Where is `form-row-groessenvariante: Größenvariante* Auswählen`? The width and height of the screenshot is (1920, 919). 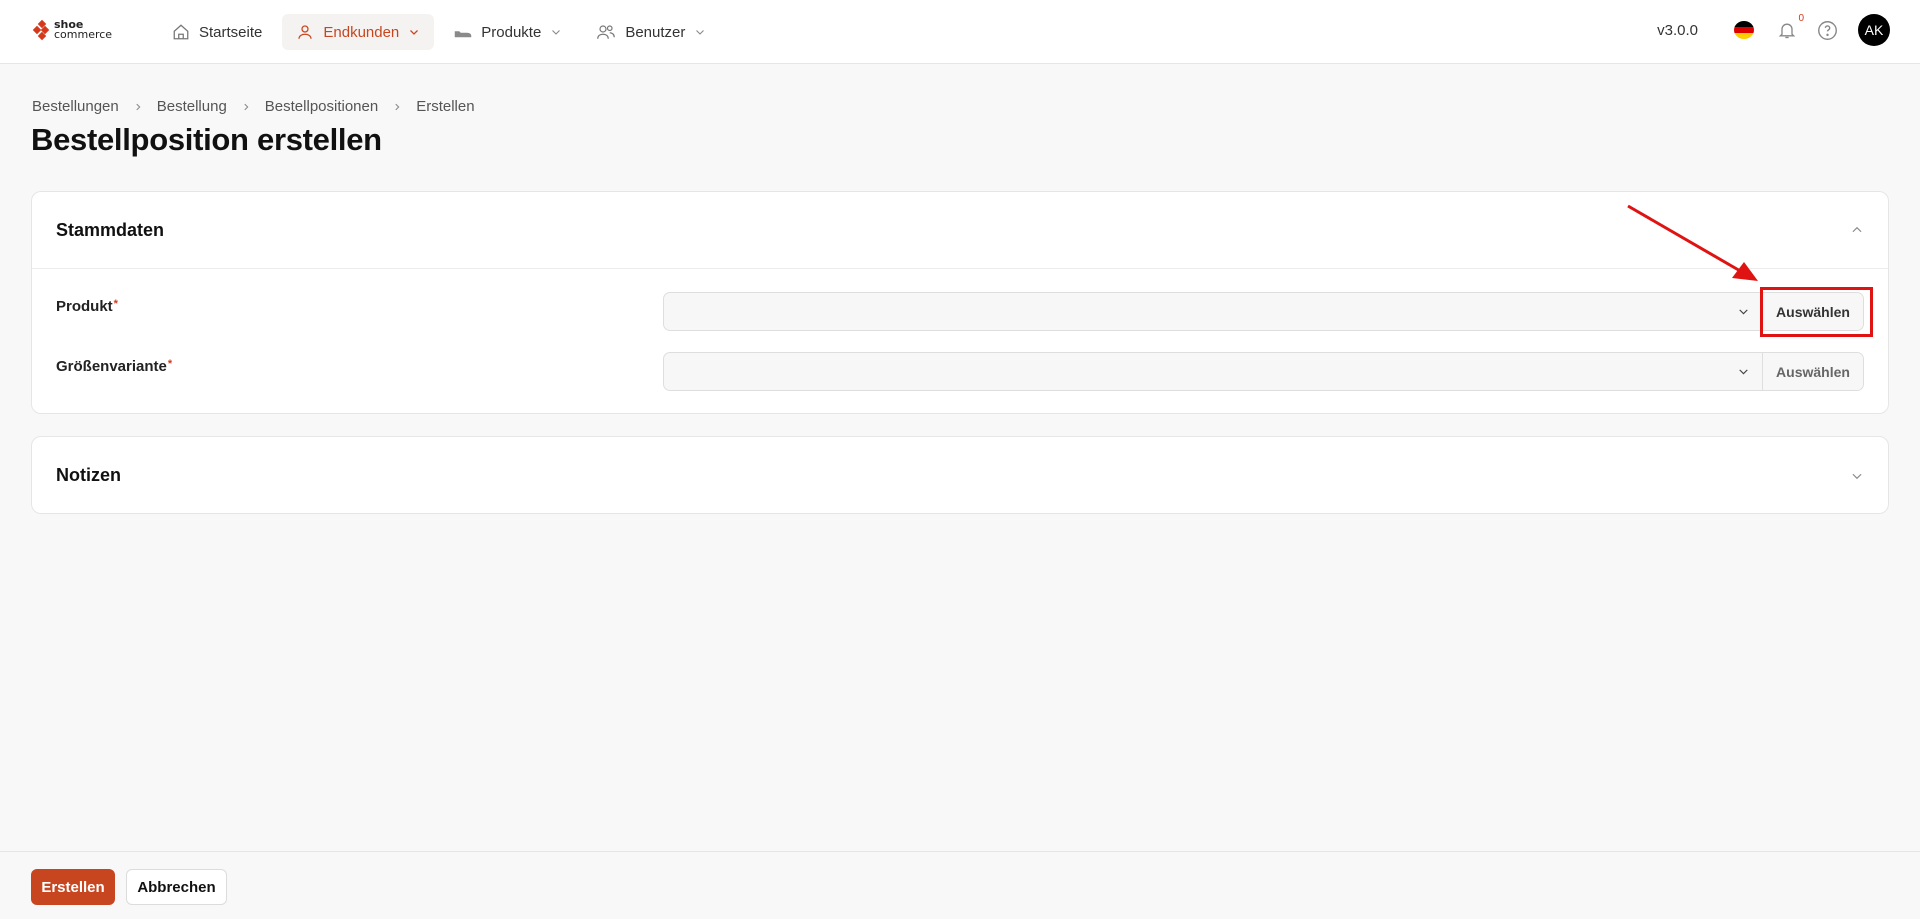 form-row-groessenvariante: Größenvariante* Auswählen is located at coordinates (960, 372).